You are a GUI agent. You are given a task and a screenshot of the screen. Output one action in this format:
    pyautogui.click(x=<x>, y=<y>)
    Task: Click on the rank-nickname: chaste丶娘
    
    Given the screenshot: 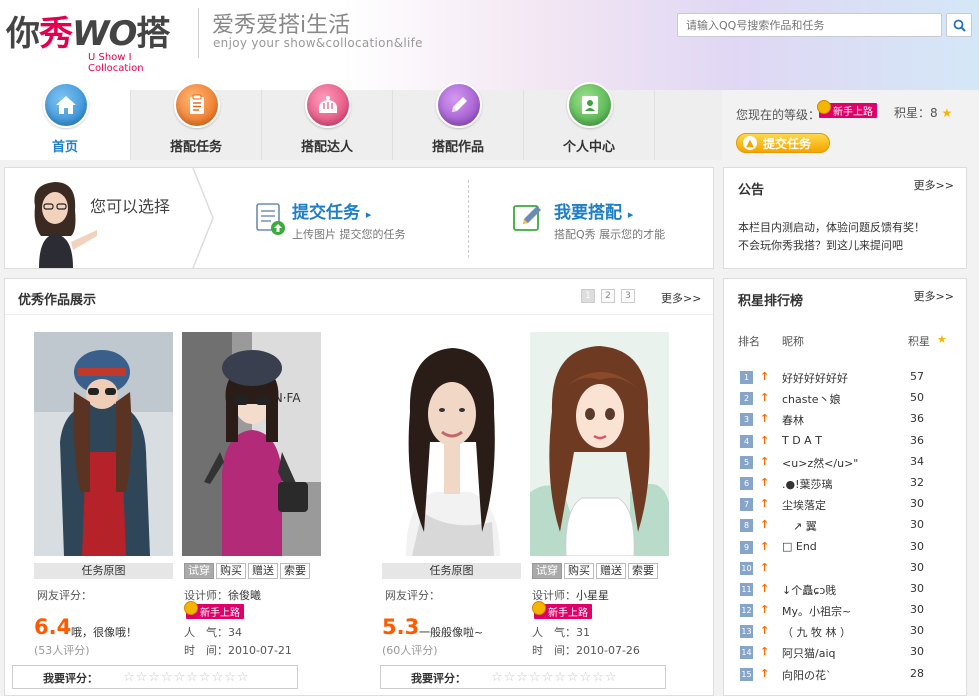 What is the action you would take?
    pyautogui.click(x=842, y=399)
    